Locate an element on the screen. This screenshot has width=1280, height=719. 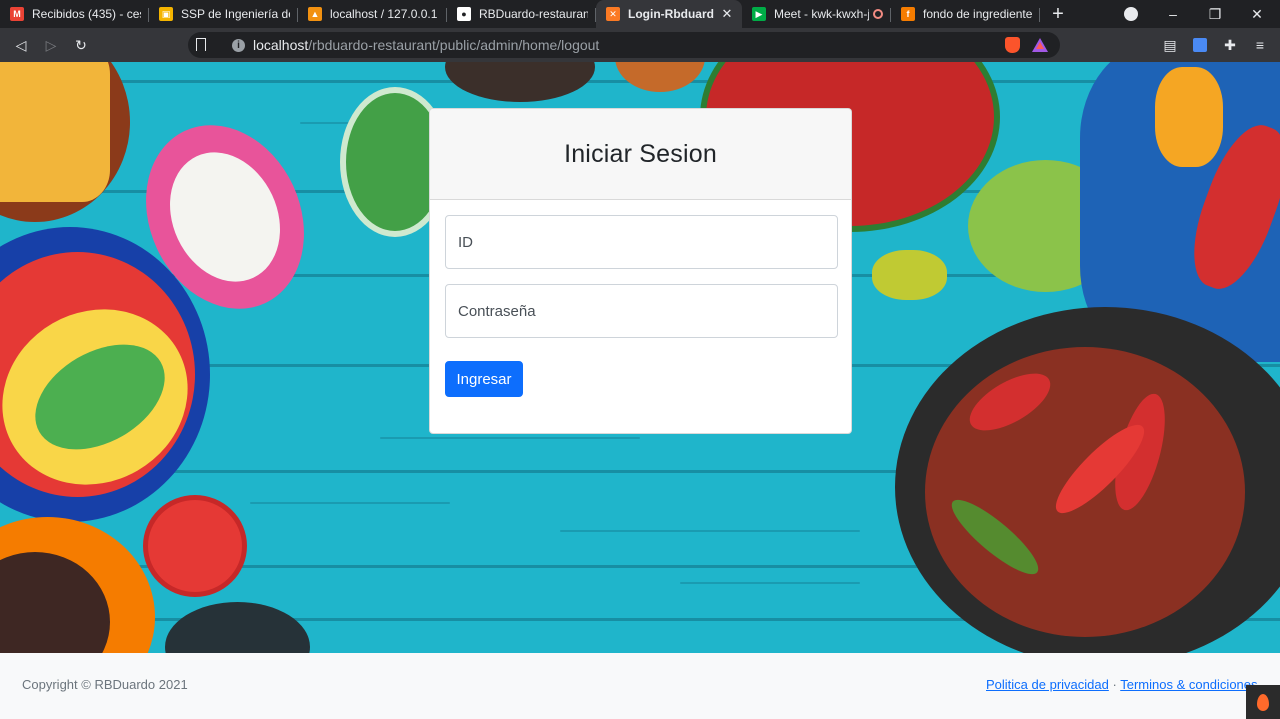
forward-button: ▷ is located at coordinates (51, 45).